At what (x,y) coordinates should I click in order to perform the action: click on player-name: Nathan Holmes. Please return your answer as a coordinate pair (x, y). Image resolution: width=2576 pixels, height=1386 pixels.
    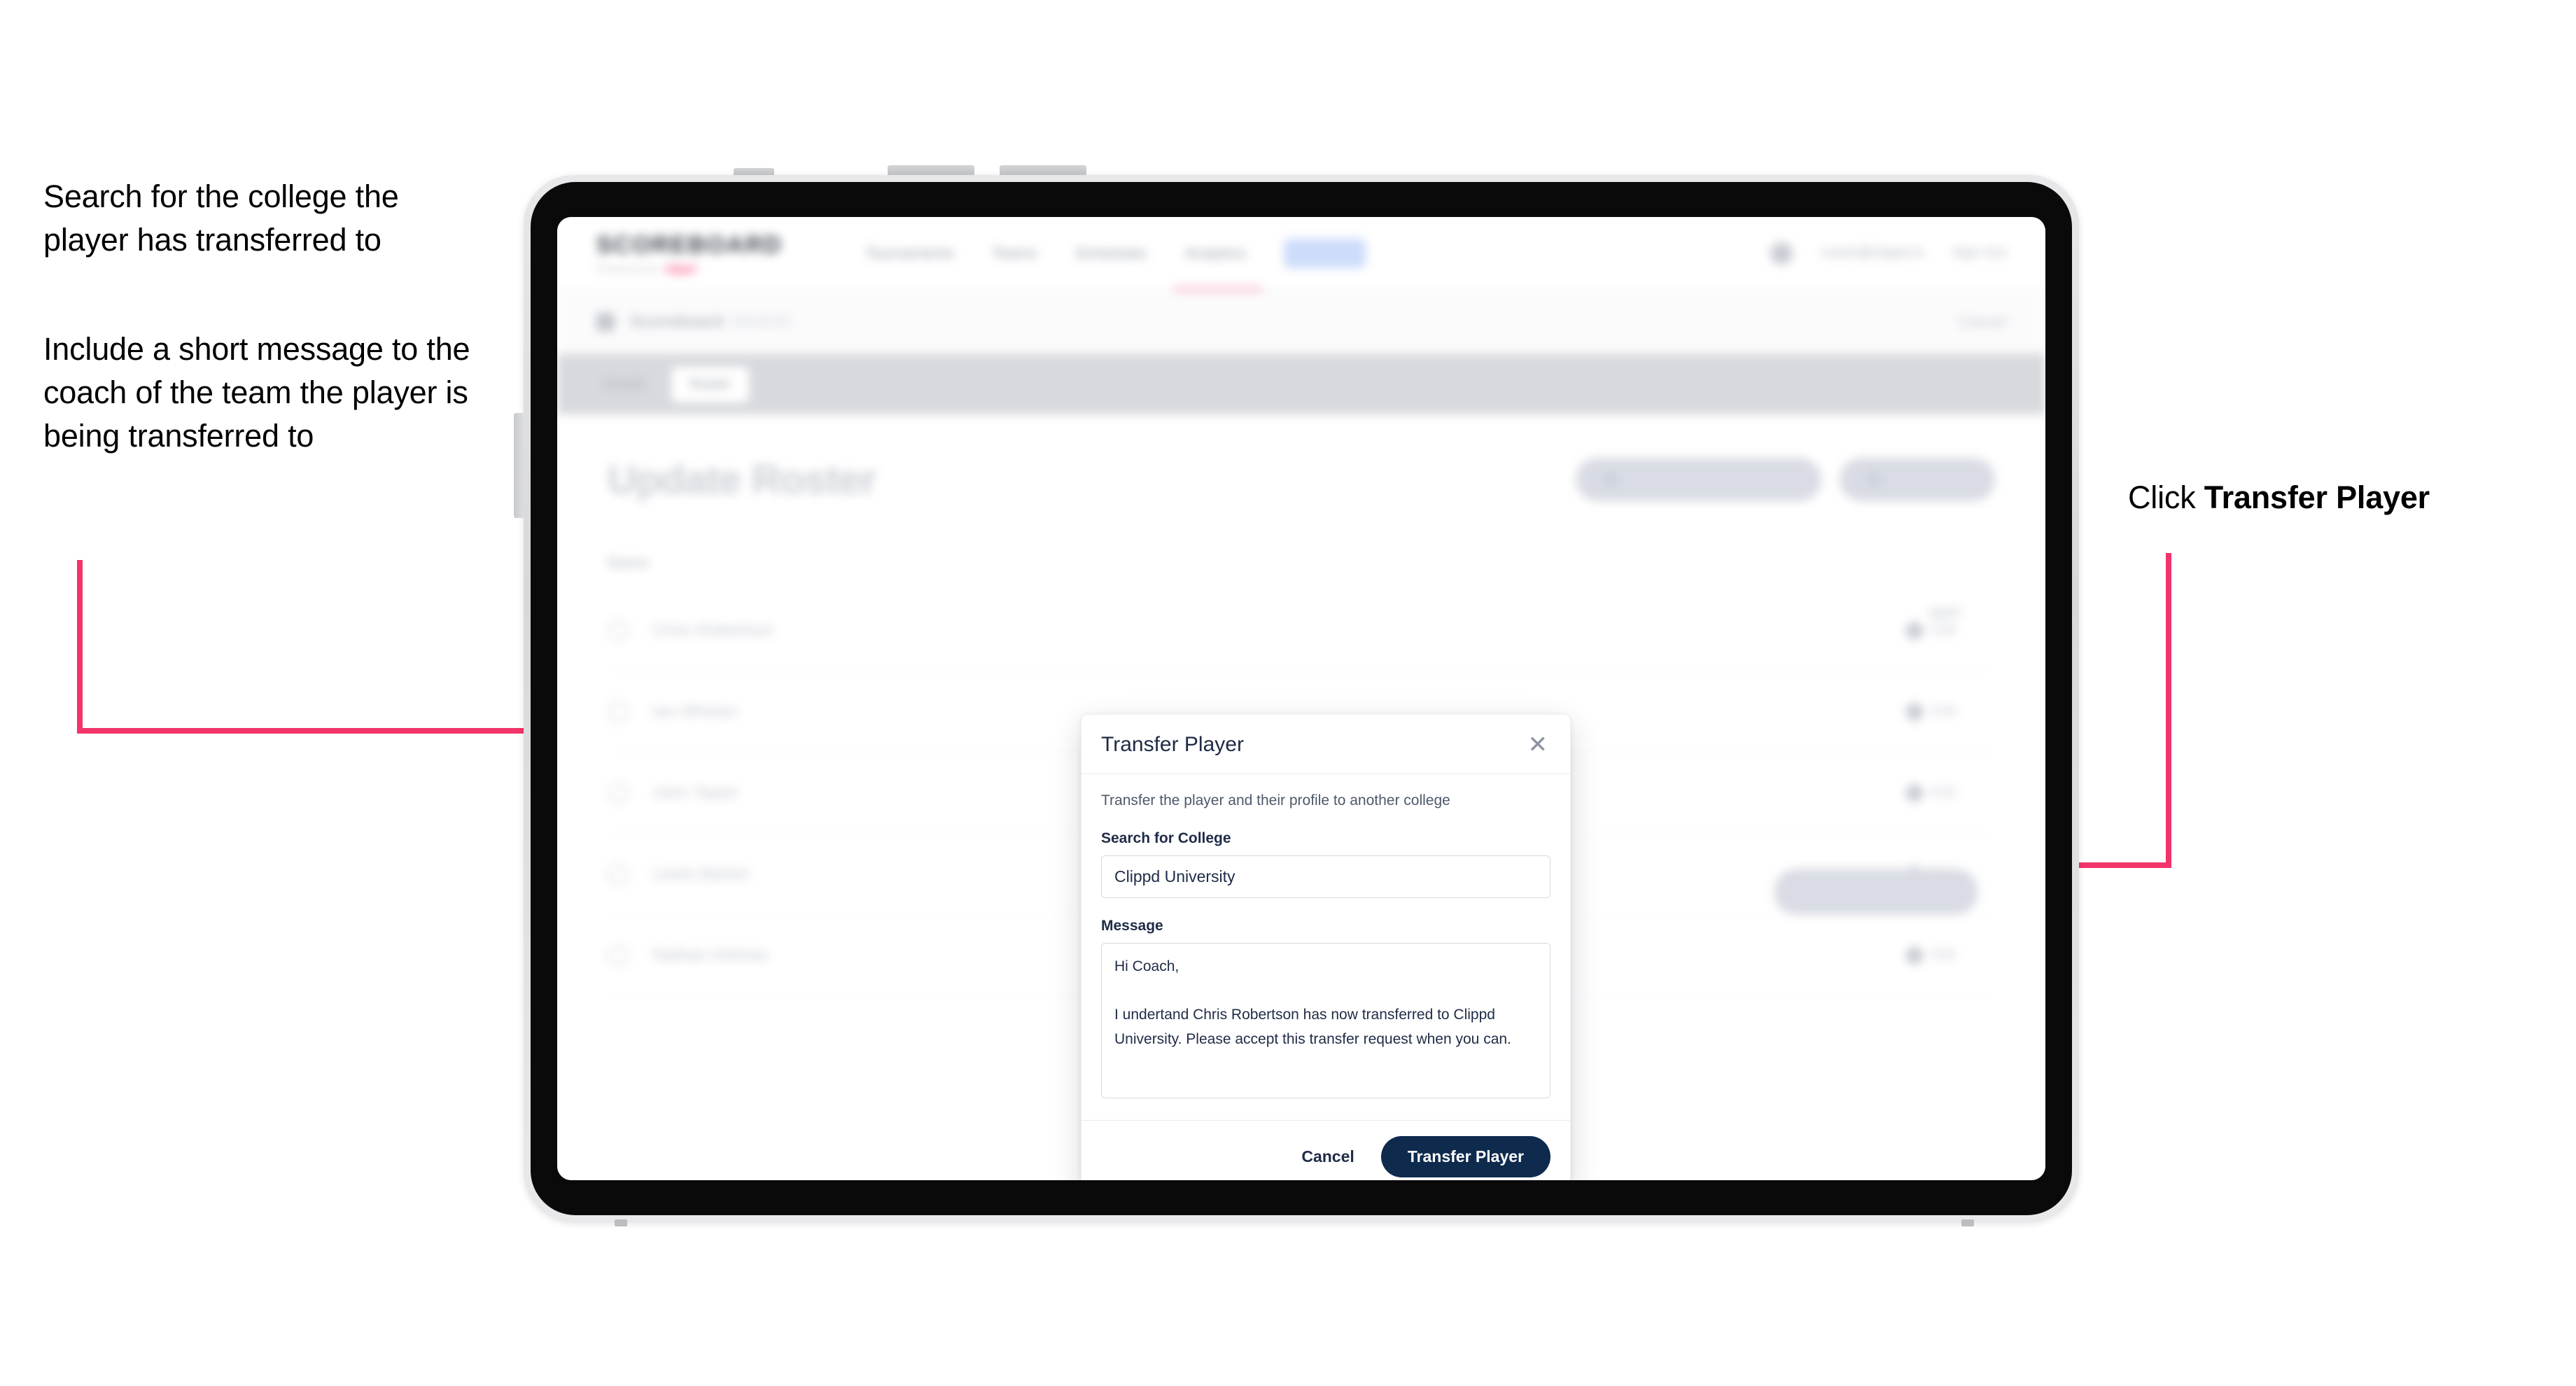
    Looking at the image, I should click on (710, 955).